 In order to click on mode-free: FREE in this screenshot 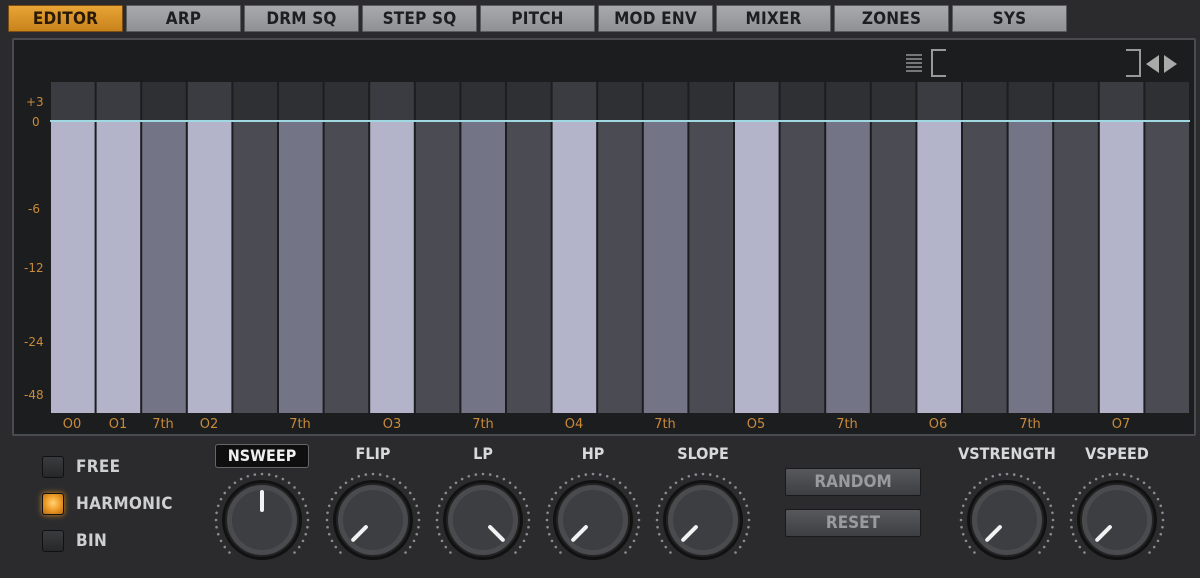, I will do `click(81, 467)`.